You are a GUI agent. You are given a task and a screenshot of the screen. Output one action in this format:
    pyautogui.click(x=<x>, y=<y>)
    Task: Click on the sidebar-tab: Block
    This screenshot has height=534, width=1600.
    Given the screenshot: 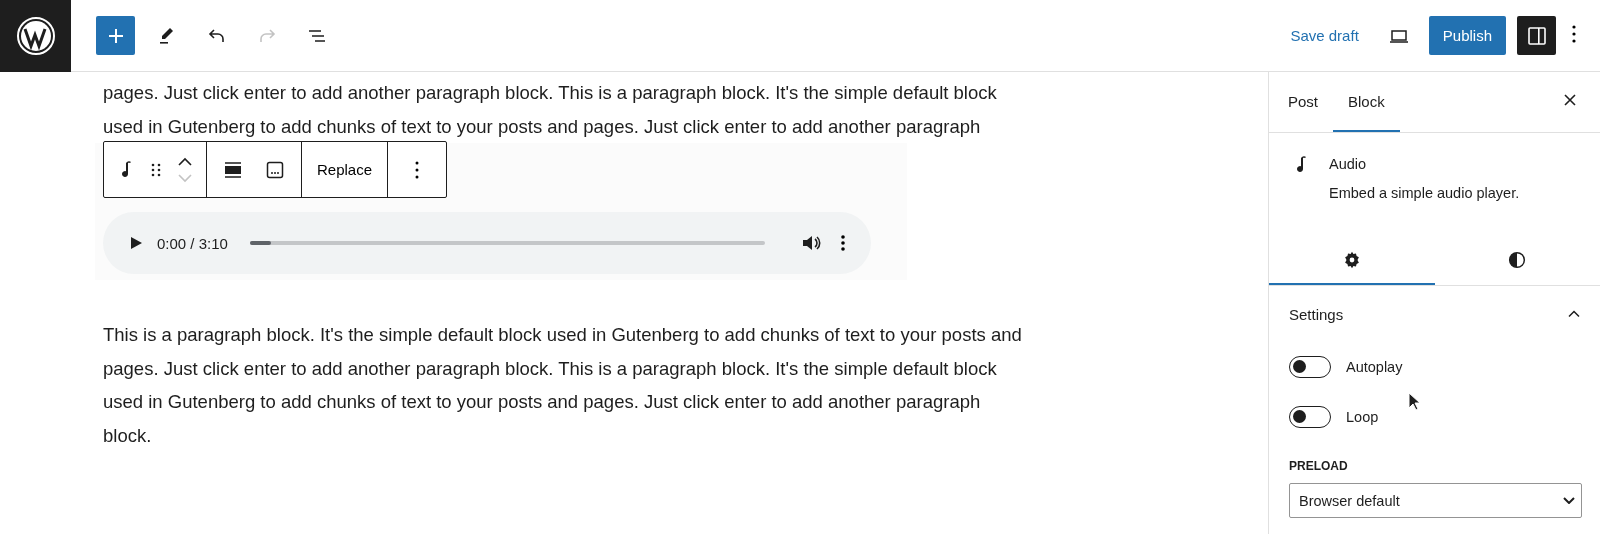 What is the action you would take?
    pyautogui.click(x=1366, y=102)
    